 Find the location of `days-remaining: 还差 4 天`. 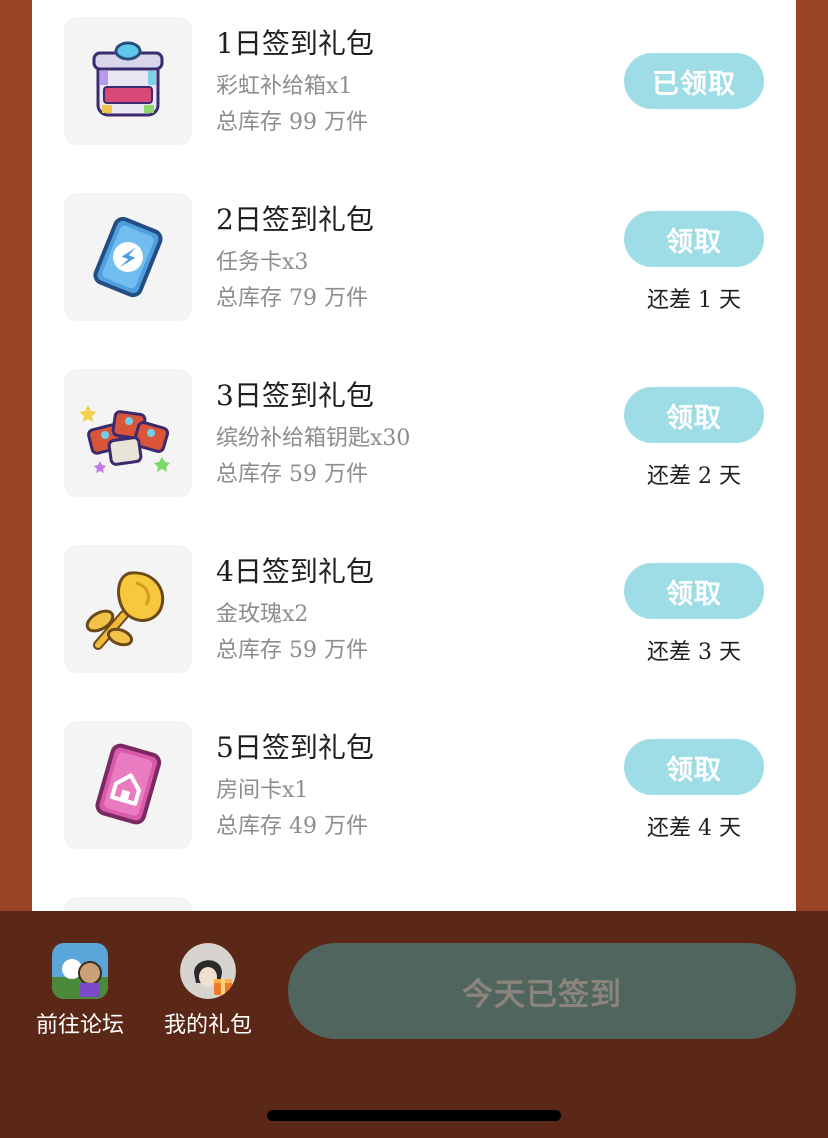

days-remaining: 还差 4 天 is located at coordinates (694, 828).